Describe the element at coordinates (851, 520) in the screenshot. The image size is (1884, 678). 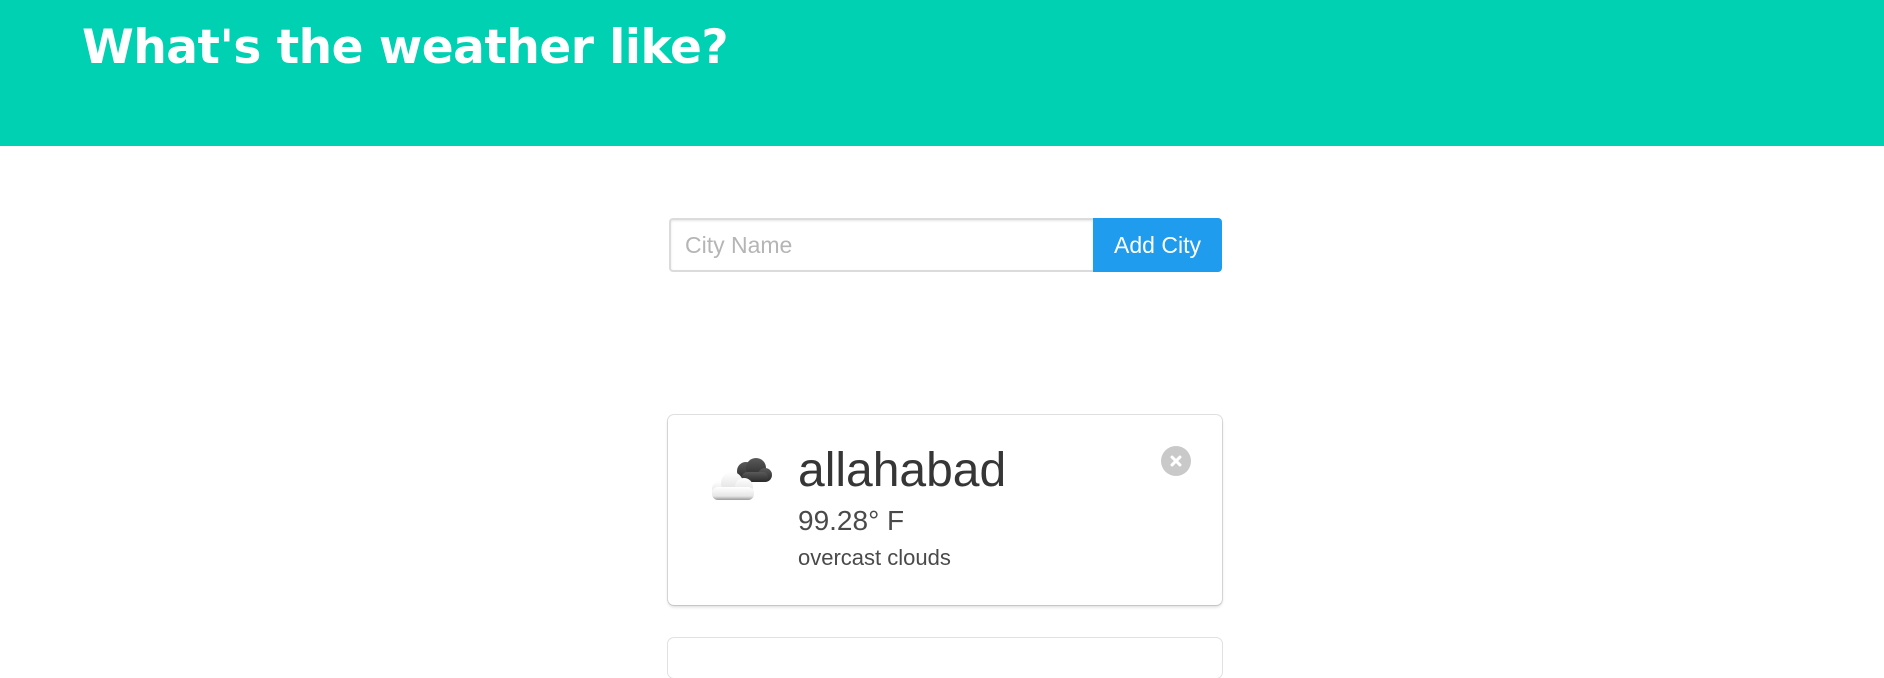
I see `temperature: 99.28° F` at that location.